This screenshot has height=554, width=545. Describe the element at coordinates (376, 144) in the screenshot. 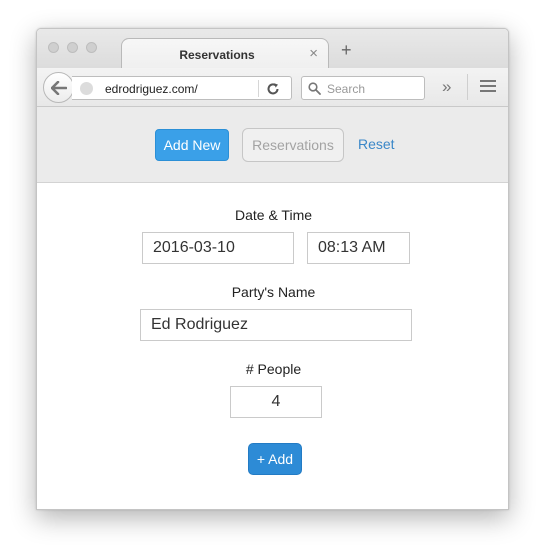

I see `reset-link: Reset` at that location.